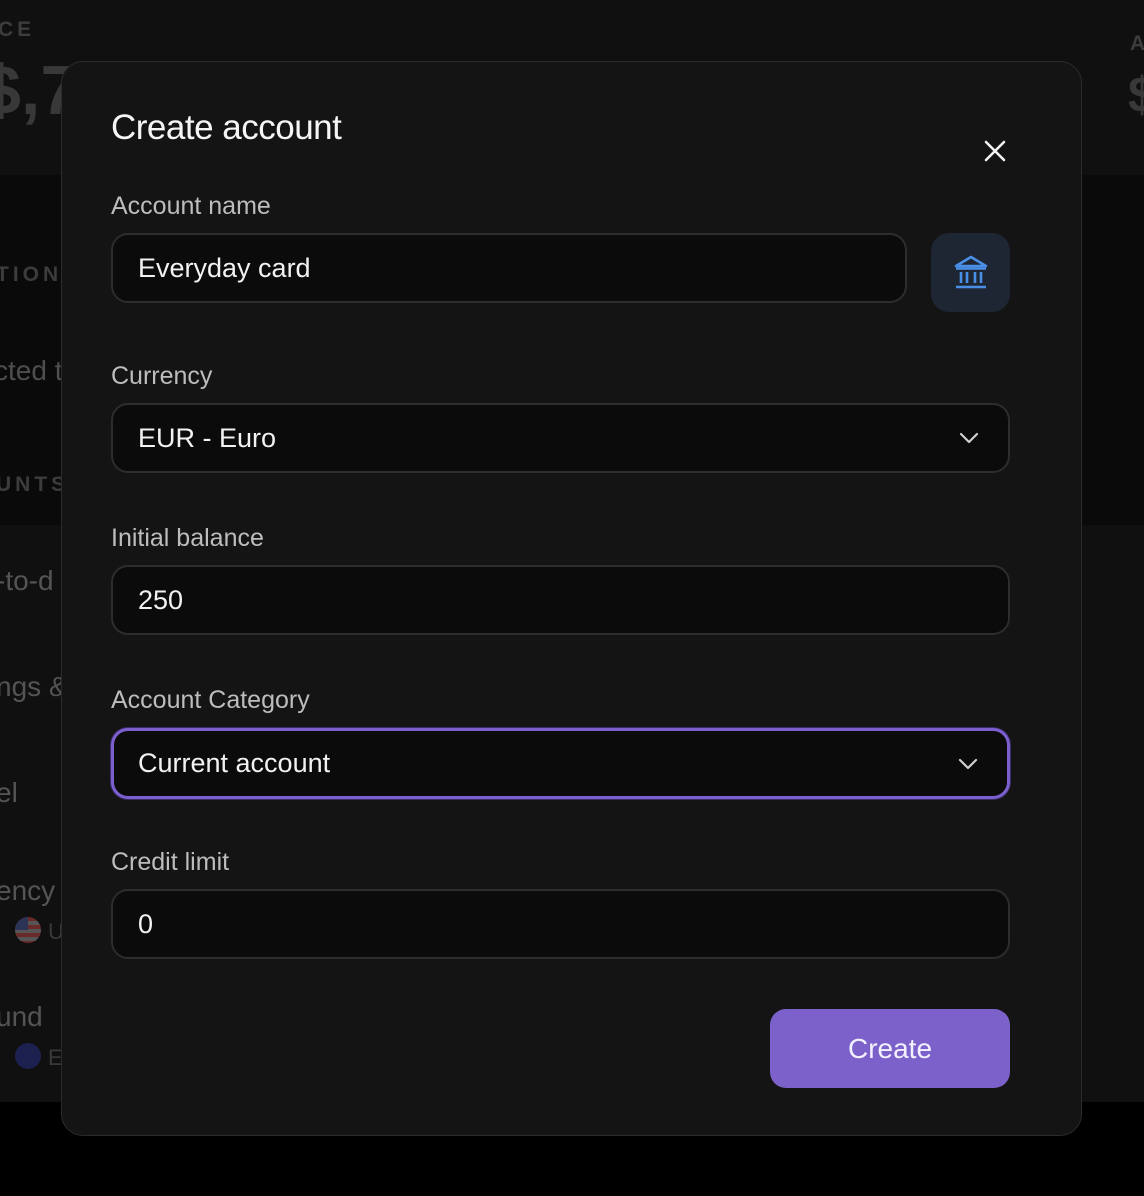 The width and height of the screenshot is (1144, 1196). Describe the element at coordinates (560, 924) in the screenshot. I see `credit-limit-input: 0` at that location.